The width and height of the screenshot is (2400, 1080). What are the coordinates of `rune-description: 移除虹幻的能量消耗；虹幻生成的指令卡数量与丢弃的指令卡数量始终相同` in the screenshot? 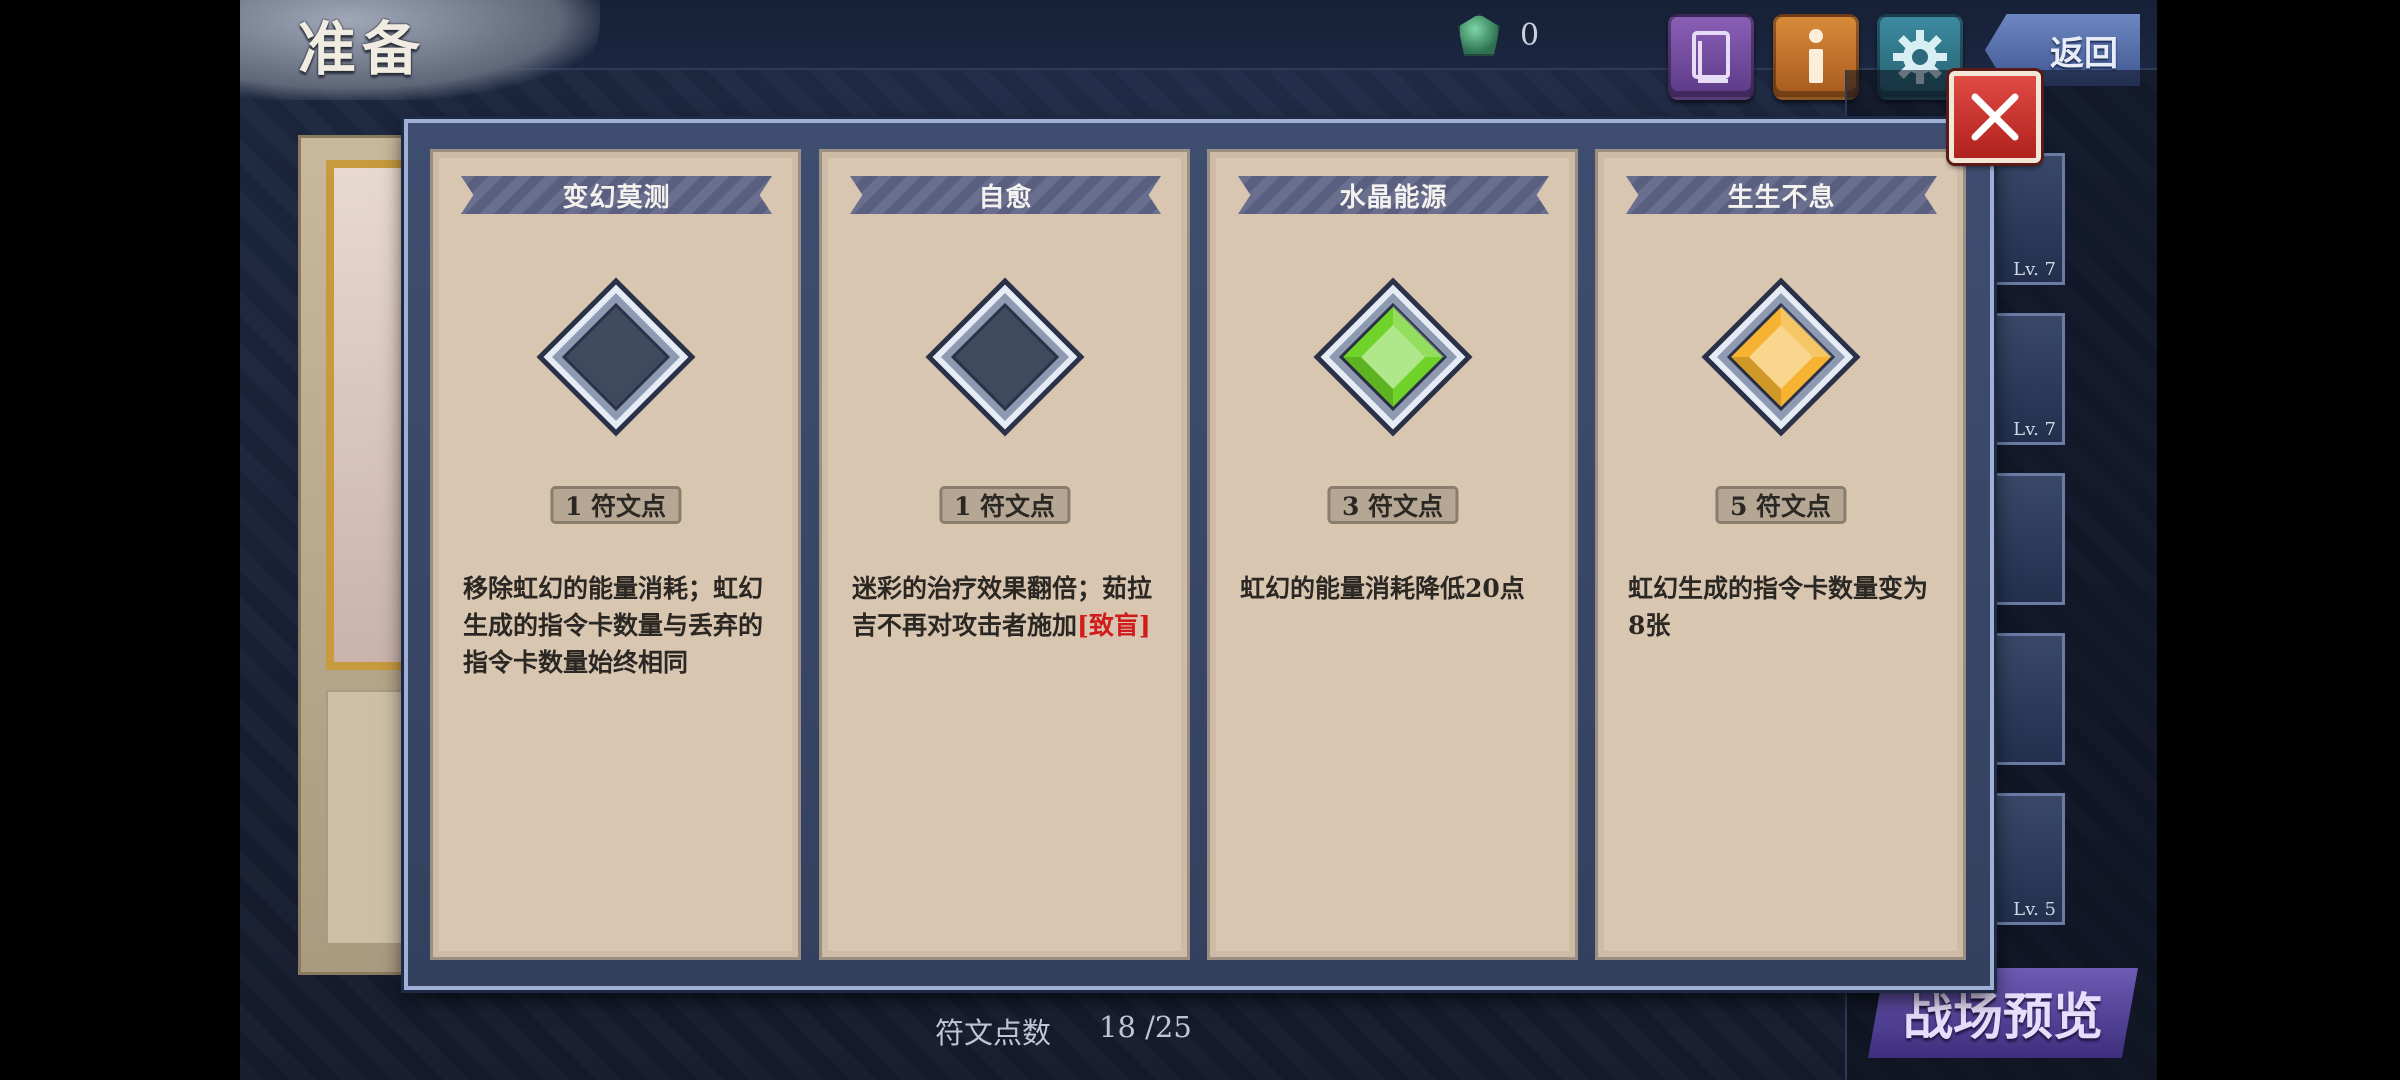 It's located at (613, 625).